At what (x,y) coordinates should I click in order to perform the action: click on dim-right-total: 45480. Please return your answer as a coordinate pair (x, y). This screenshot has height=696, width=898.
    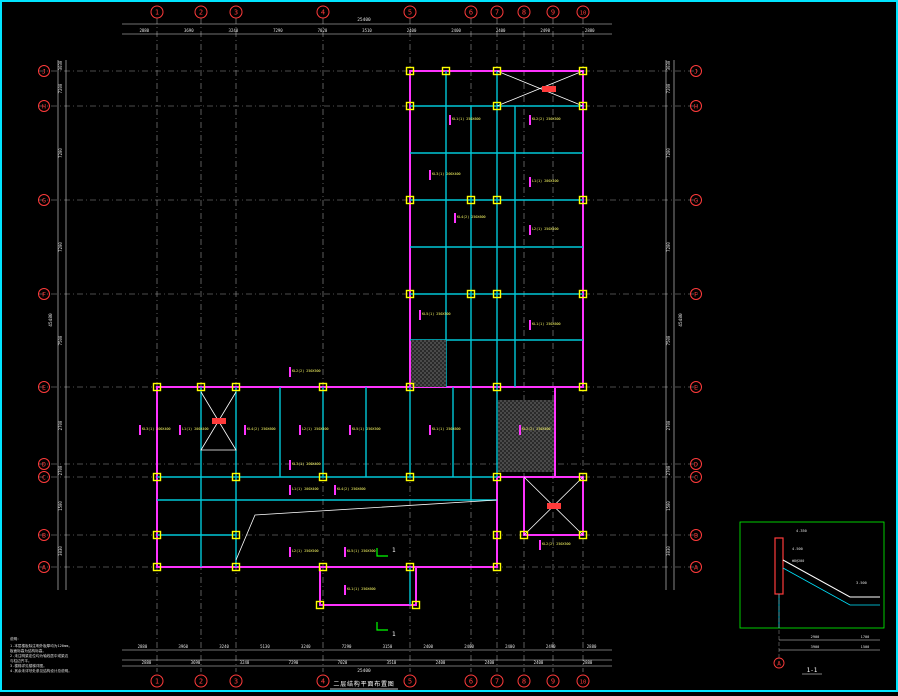
    Looking at the image, I should click on (681, 320).